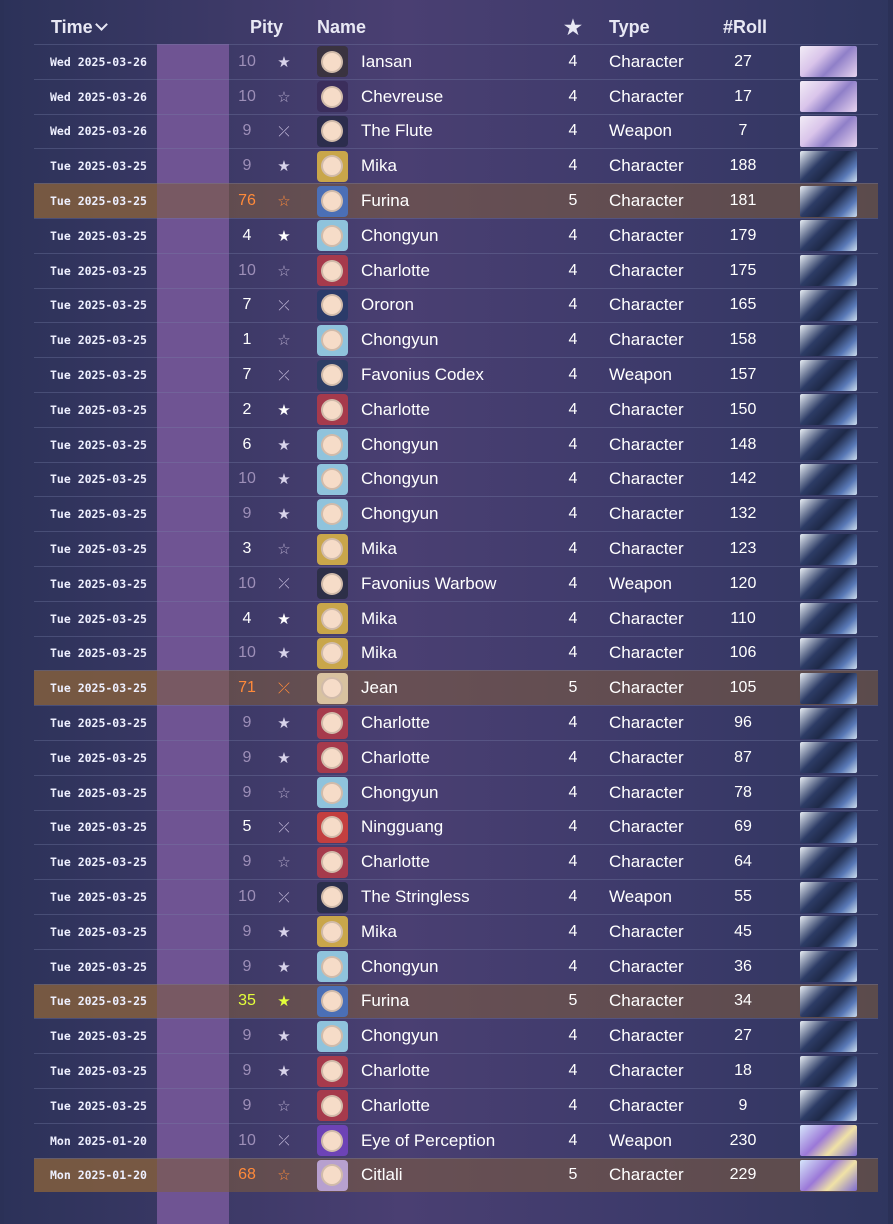  I want to click on row-name: Citlali, so click(476, 1176).